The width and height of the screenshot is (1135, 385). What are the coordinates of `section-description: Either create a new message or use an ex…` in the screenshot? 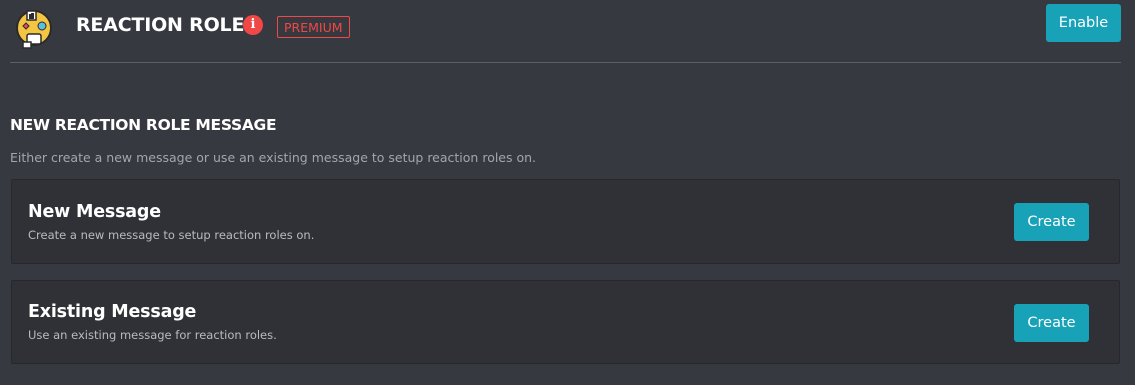 It's located at (273, 157).